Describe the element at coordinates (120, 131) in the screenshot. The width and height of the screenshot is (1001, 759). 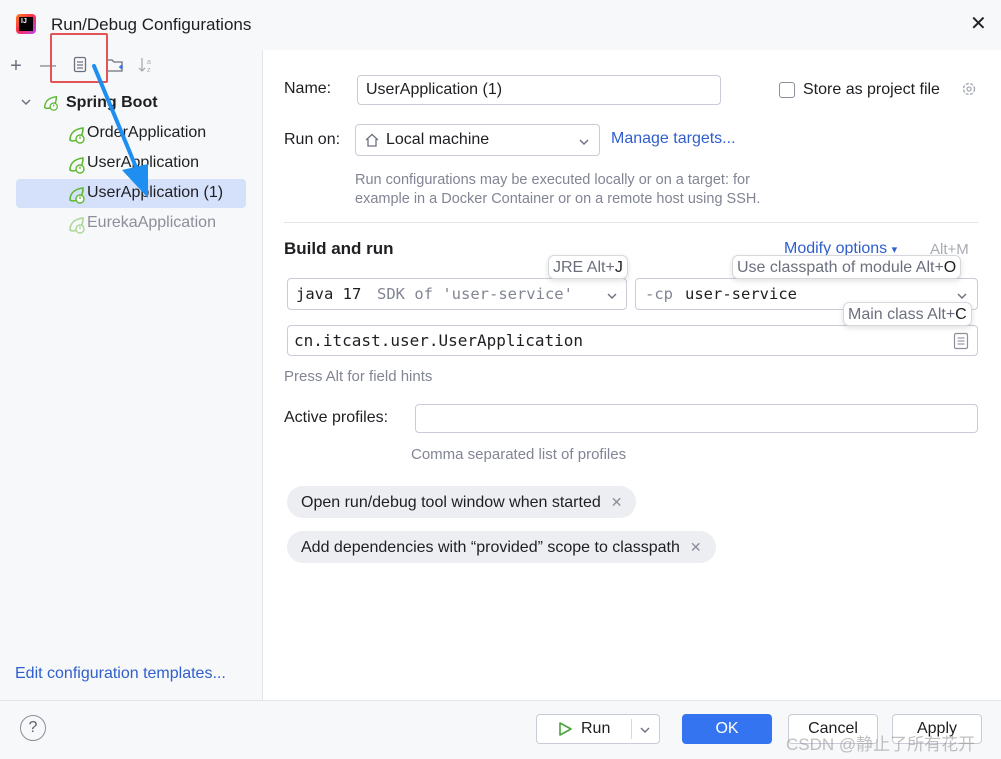
I see `annotation-arrow` at that location.